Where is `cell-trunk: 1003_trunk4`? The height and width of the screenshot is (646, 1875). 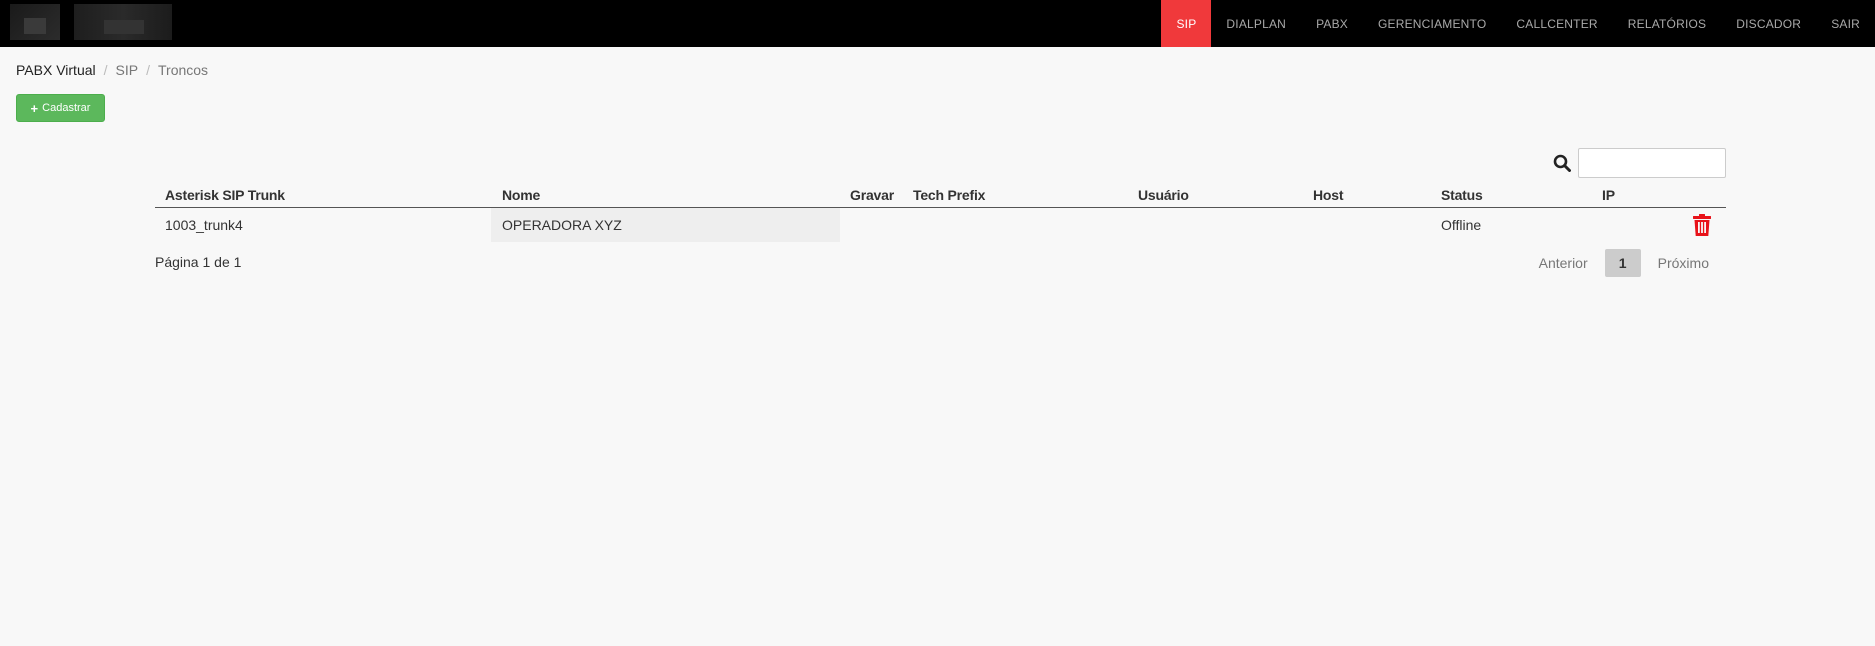 cell-trunk: 1003_trunk4 is located at coordinates (204, 225).